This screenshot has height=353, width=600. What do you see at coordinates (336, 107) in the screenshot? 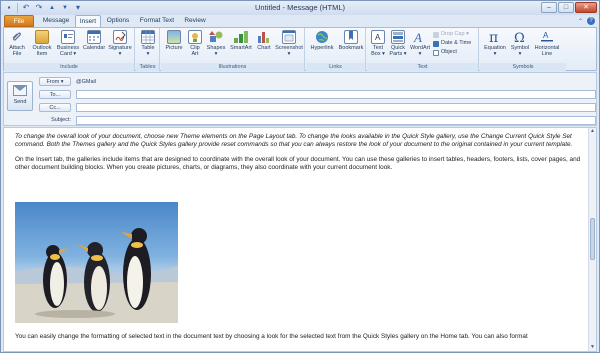
I see `cc-field` at bounding box center [336, 107].